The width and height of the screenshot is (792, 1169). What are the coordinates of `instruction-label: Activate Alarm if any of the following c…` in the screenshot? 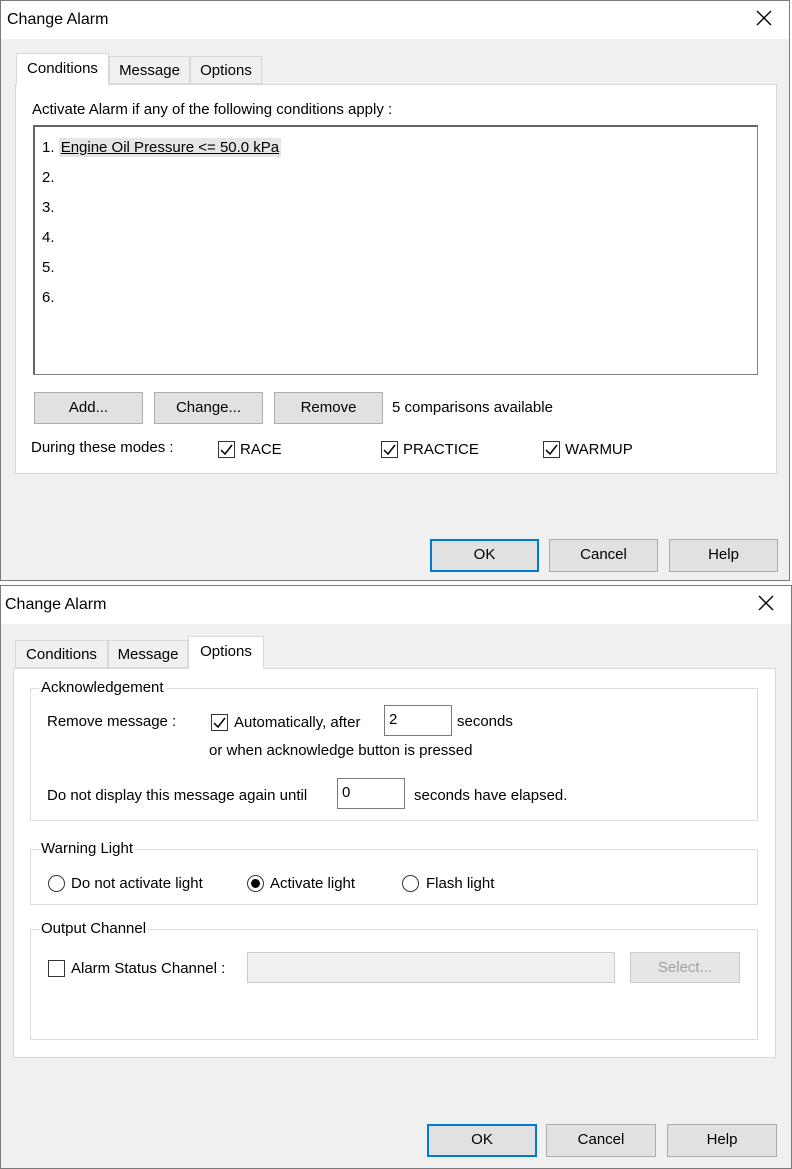 It's located at (212, 109).